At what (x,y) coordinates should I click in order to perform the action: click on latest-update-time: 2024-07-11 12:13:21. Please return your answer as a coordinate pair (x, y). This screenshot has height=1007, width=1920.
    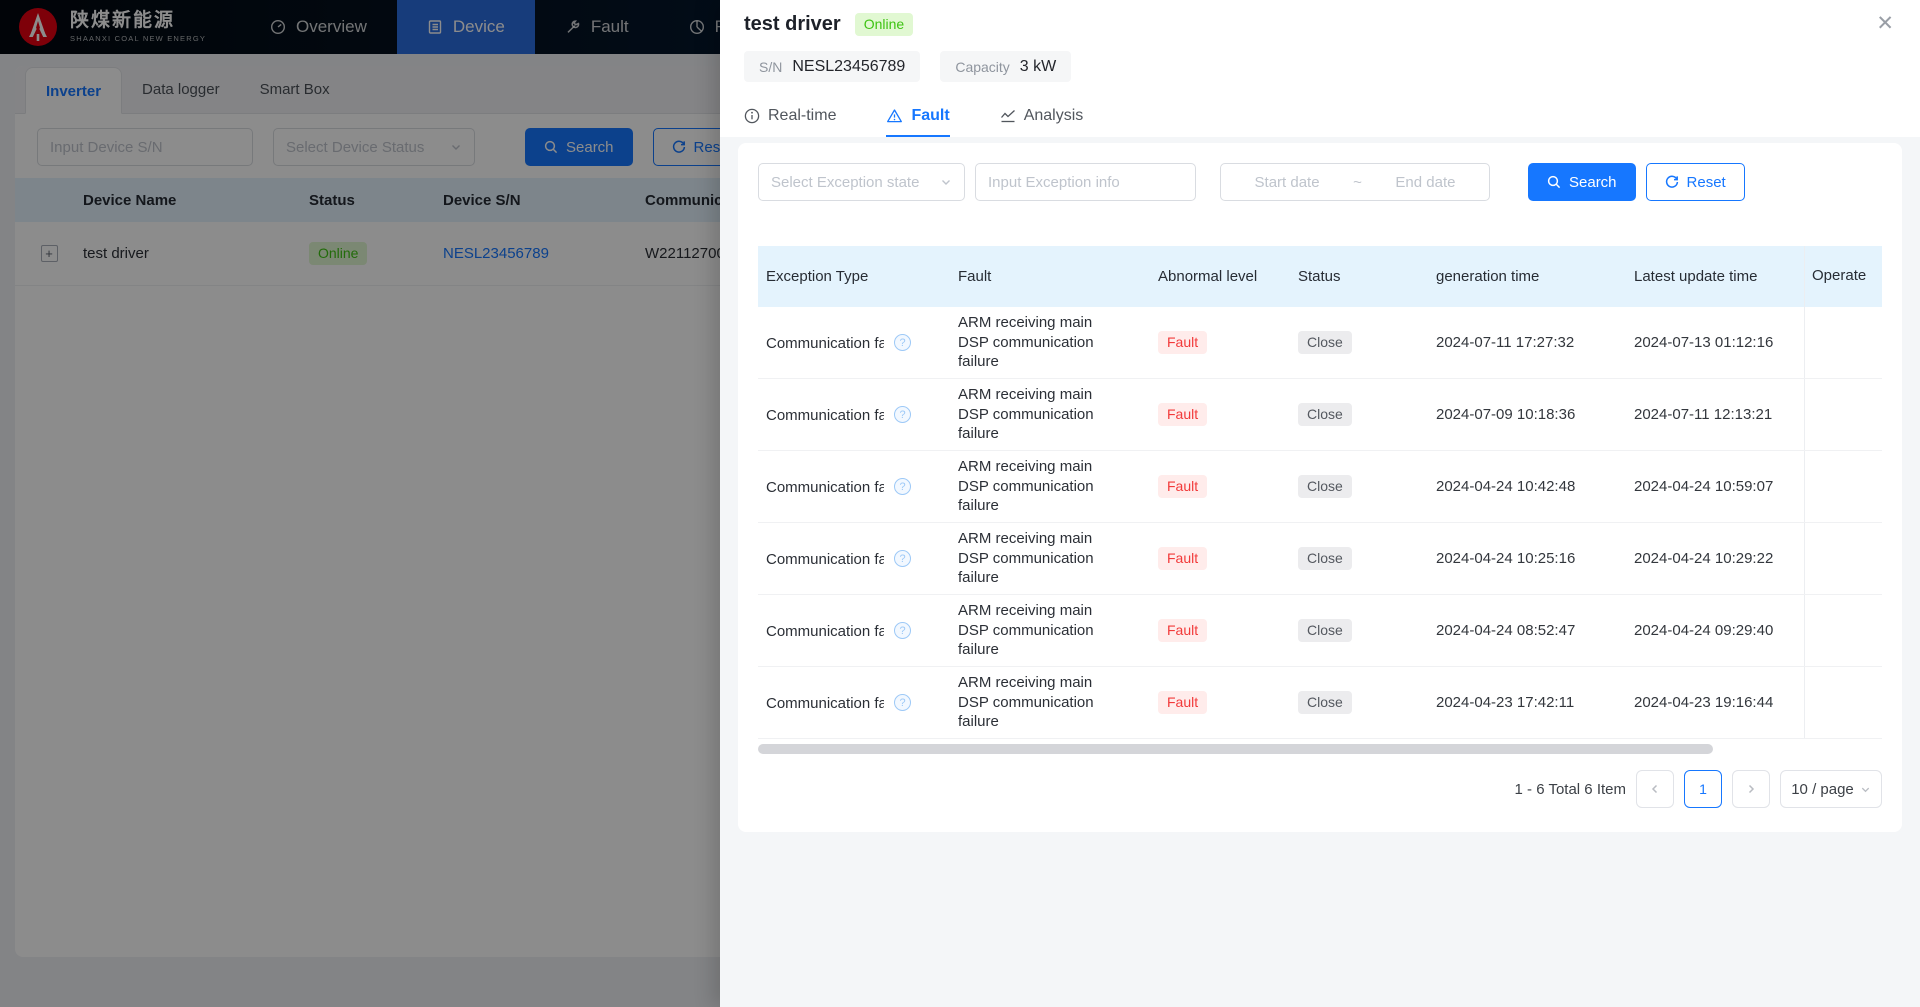
    Looking at the image, I should click on (1703, 414).